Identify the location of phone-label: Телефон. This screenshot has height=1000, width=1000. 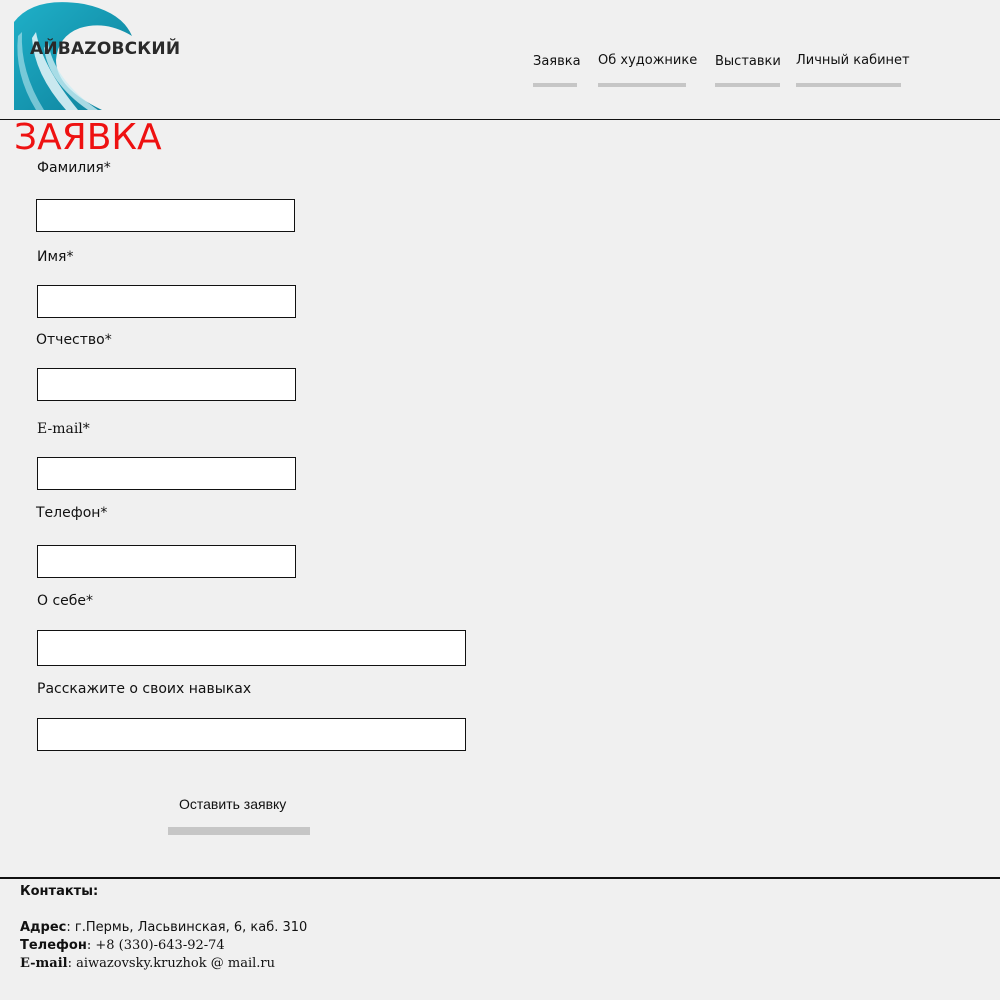
(53, 945).